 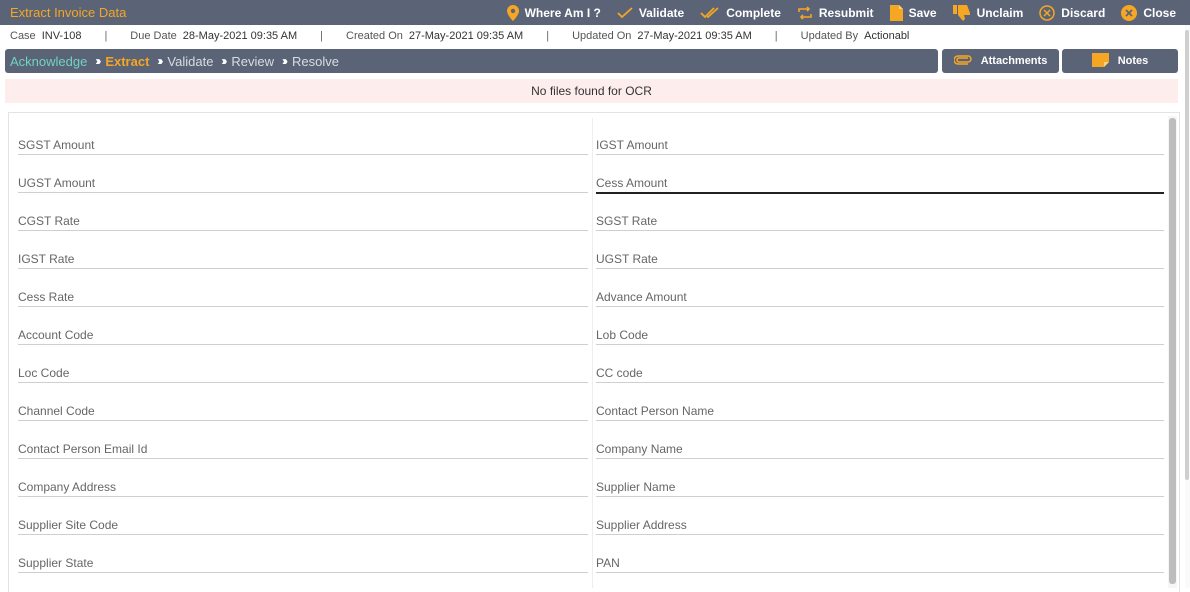 I want to click on supplier-site-code-field: Supplier Site Code, so click(x=303, y=517).